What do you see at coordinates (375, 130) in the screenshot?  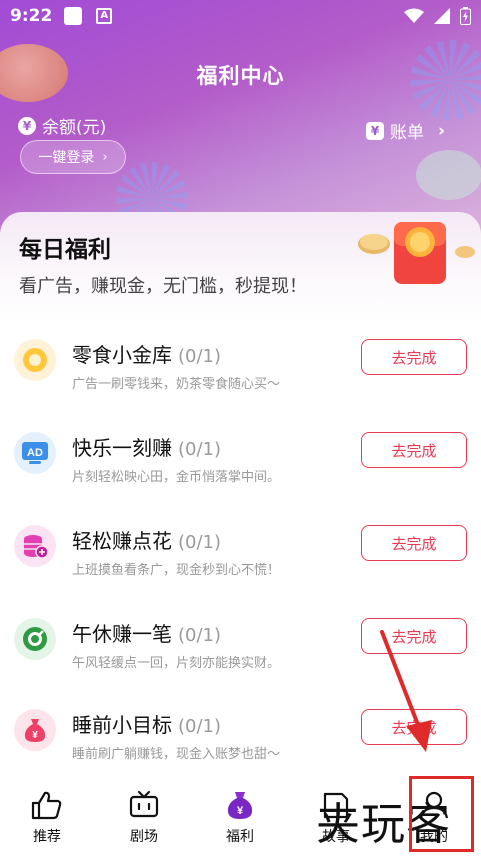 I see `bill-icon: ¥` at bounding box center [375, 130].